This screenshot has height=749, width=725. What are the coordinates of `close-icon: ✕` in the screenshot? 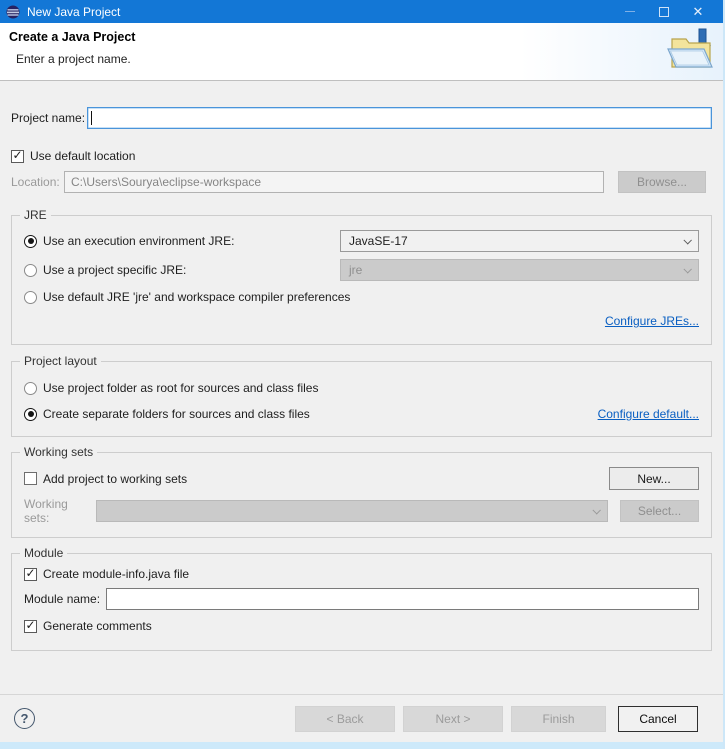 It's located at (698, 11).